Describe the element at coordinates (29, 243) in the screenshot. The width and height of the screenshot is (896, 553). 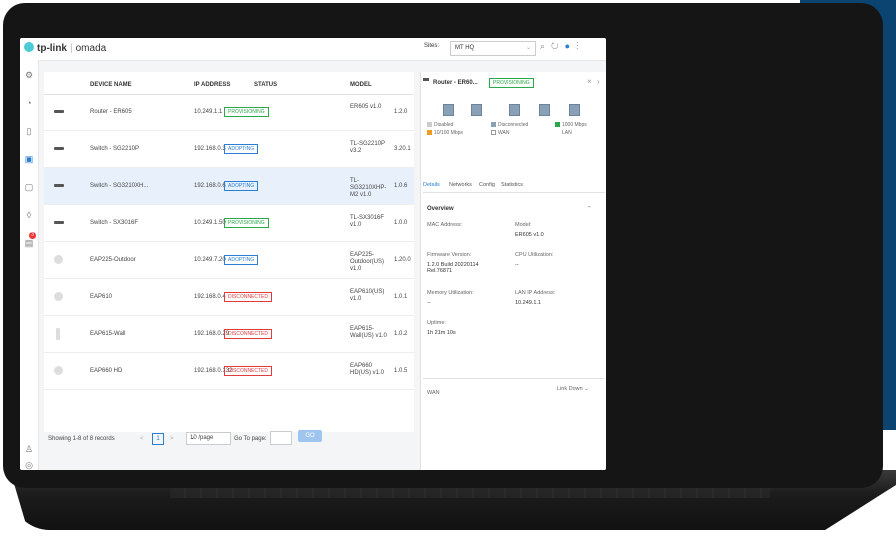
I see `alerts-icon: ▤` at that location.